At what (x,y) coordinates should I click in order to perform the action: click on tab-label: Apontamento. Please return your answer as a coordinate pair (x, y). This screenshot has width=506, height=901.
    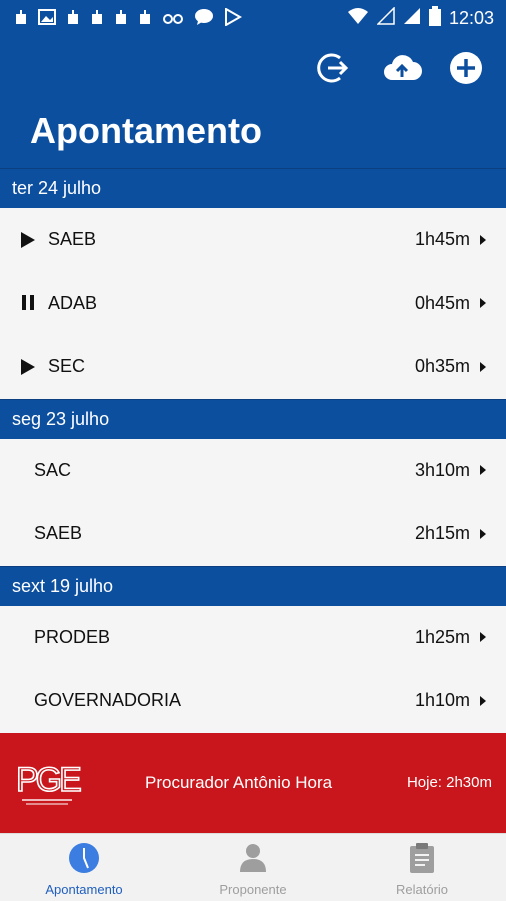
    Looking at the image, I should click on (84, 889).